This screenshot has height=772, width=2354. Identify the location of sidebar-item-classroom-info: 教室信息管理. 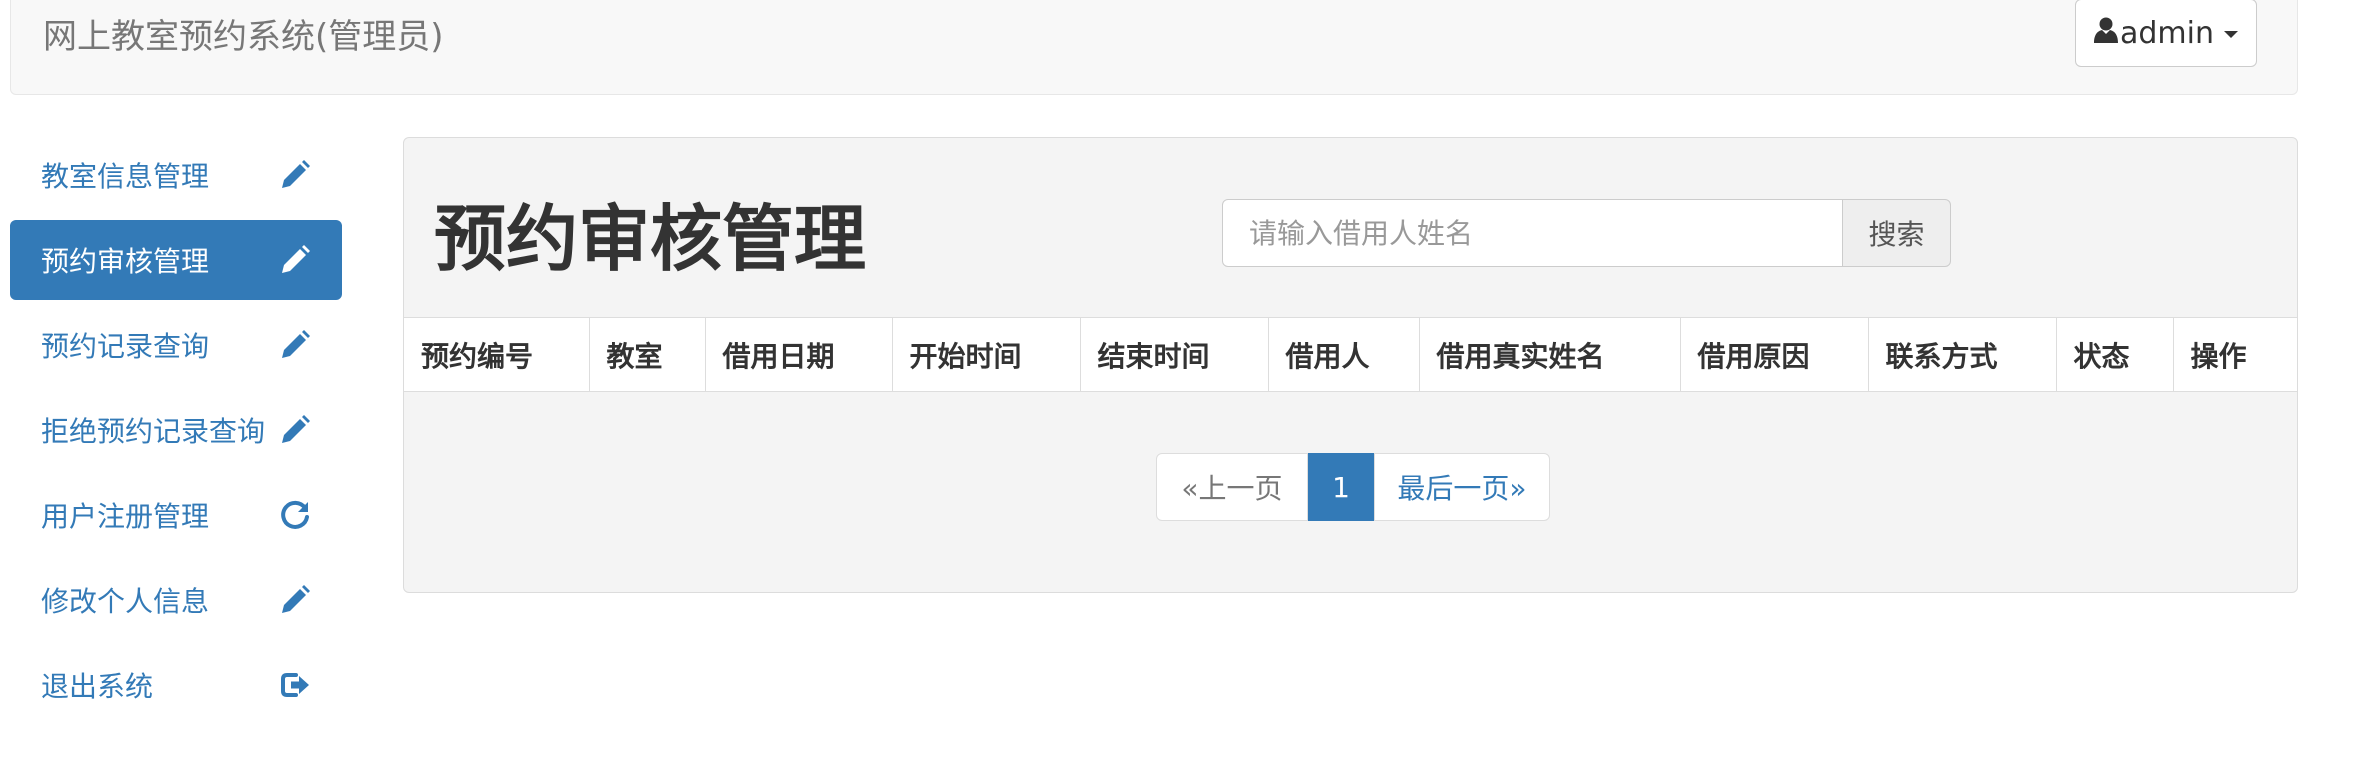
(176, 175).